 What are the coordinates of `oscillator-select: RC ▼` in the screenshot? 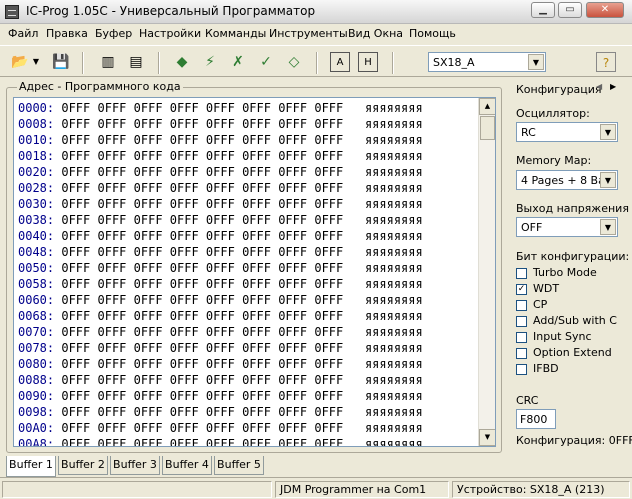 It's located at (567, 132).